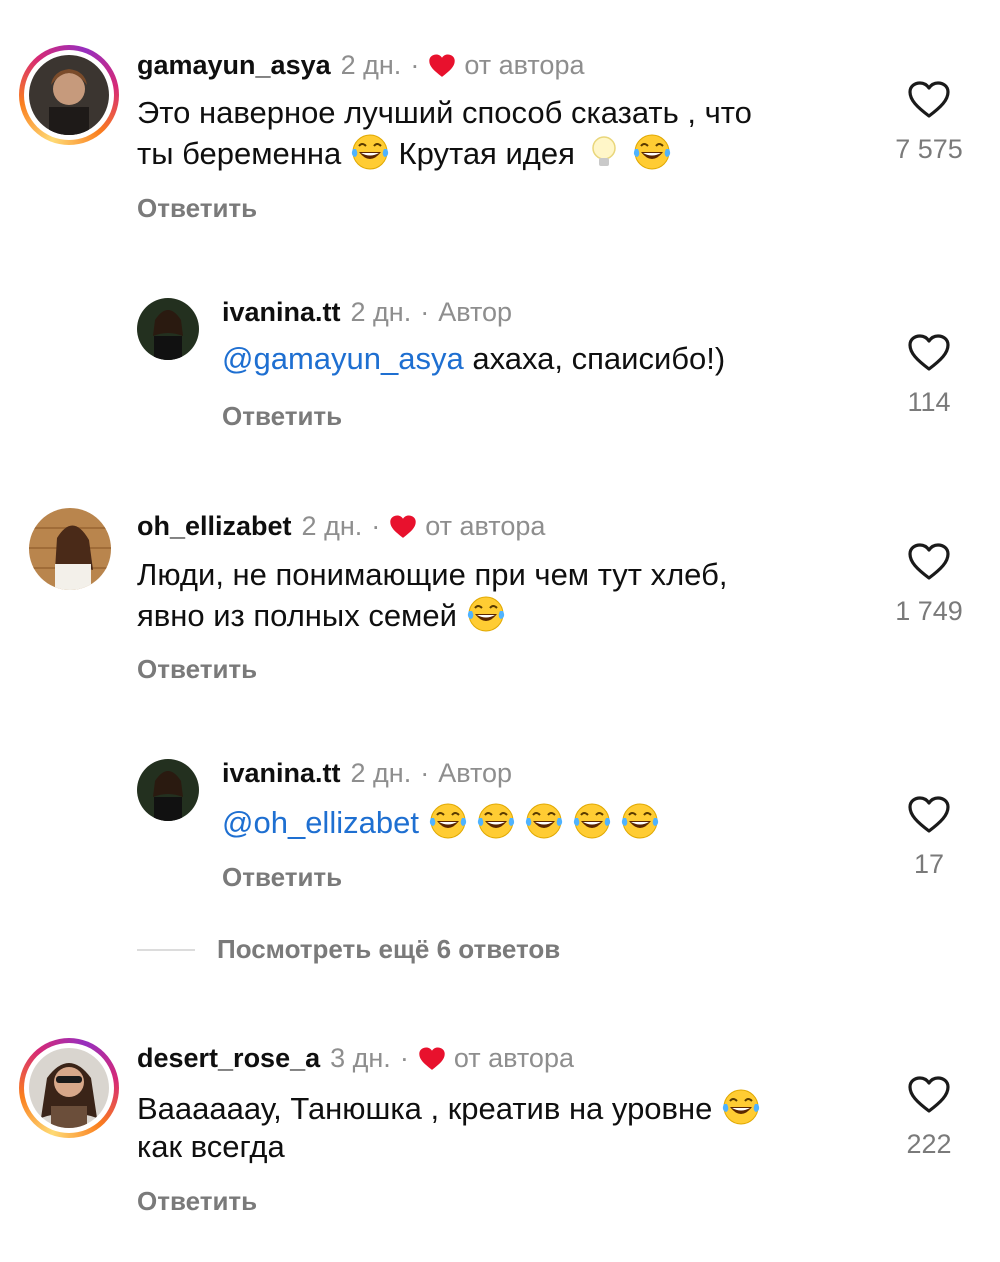  I want to click on like-control: 114, so click(929, 375).